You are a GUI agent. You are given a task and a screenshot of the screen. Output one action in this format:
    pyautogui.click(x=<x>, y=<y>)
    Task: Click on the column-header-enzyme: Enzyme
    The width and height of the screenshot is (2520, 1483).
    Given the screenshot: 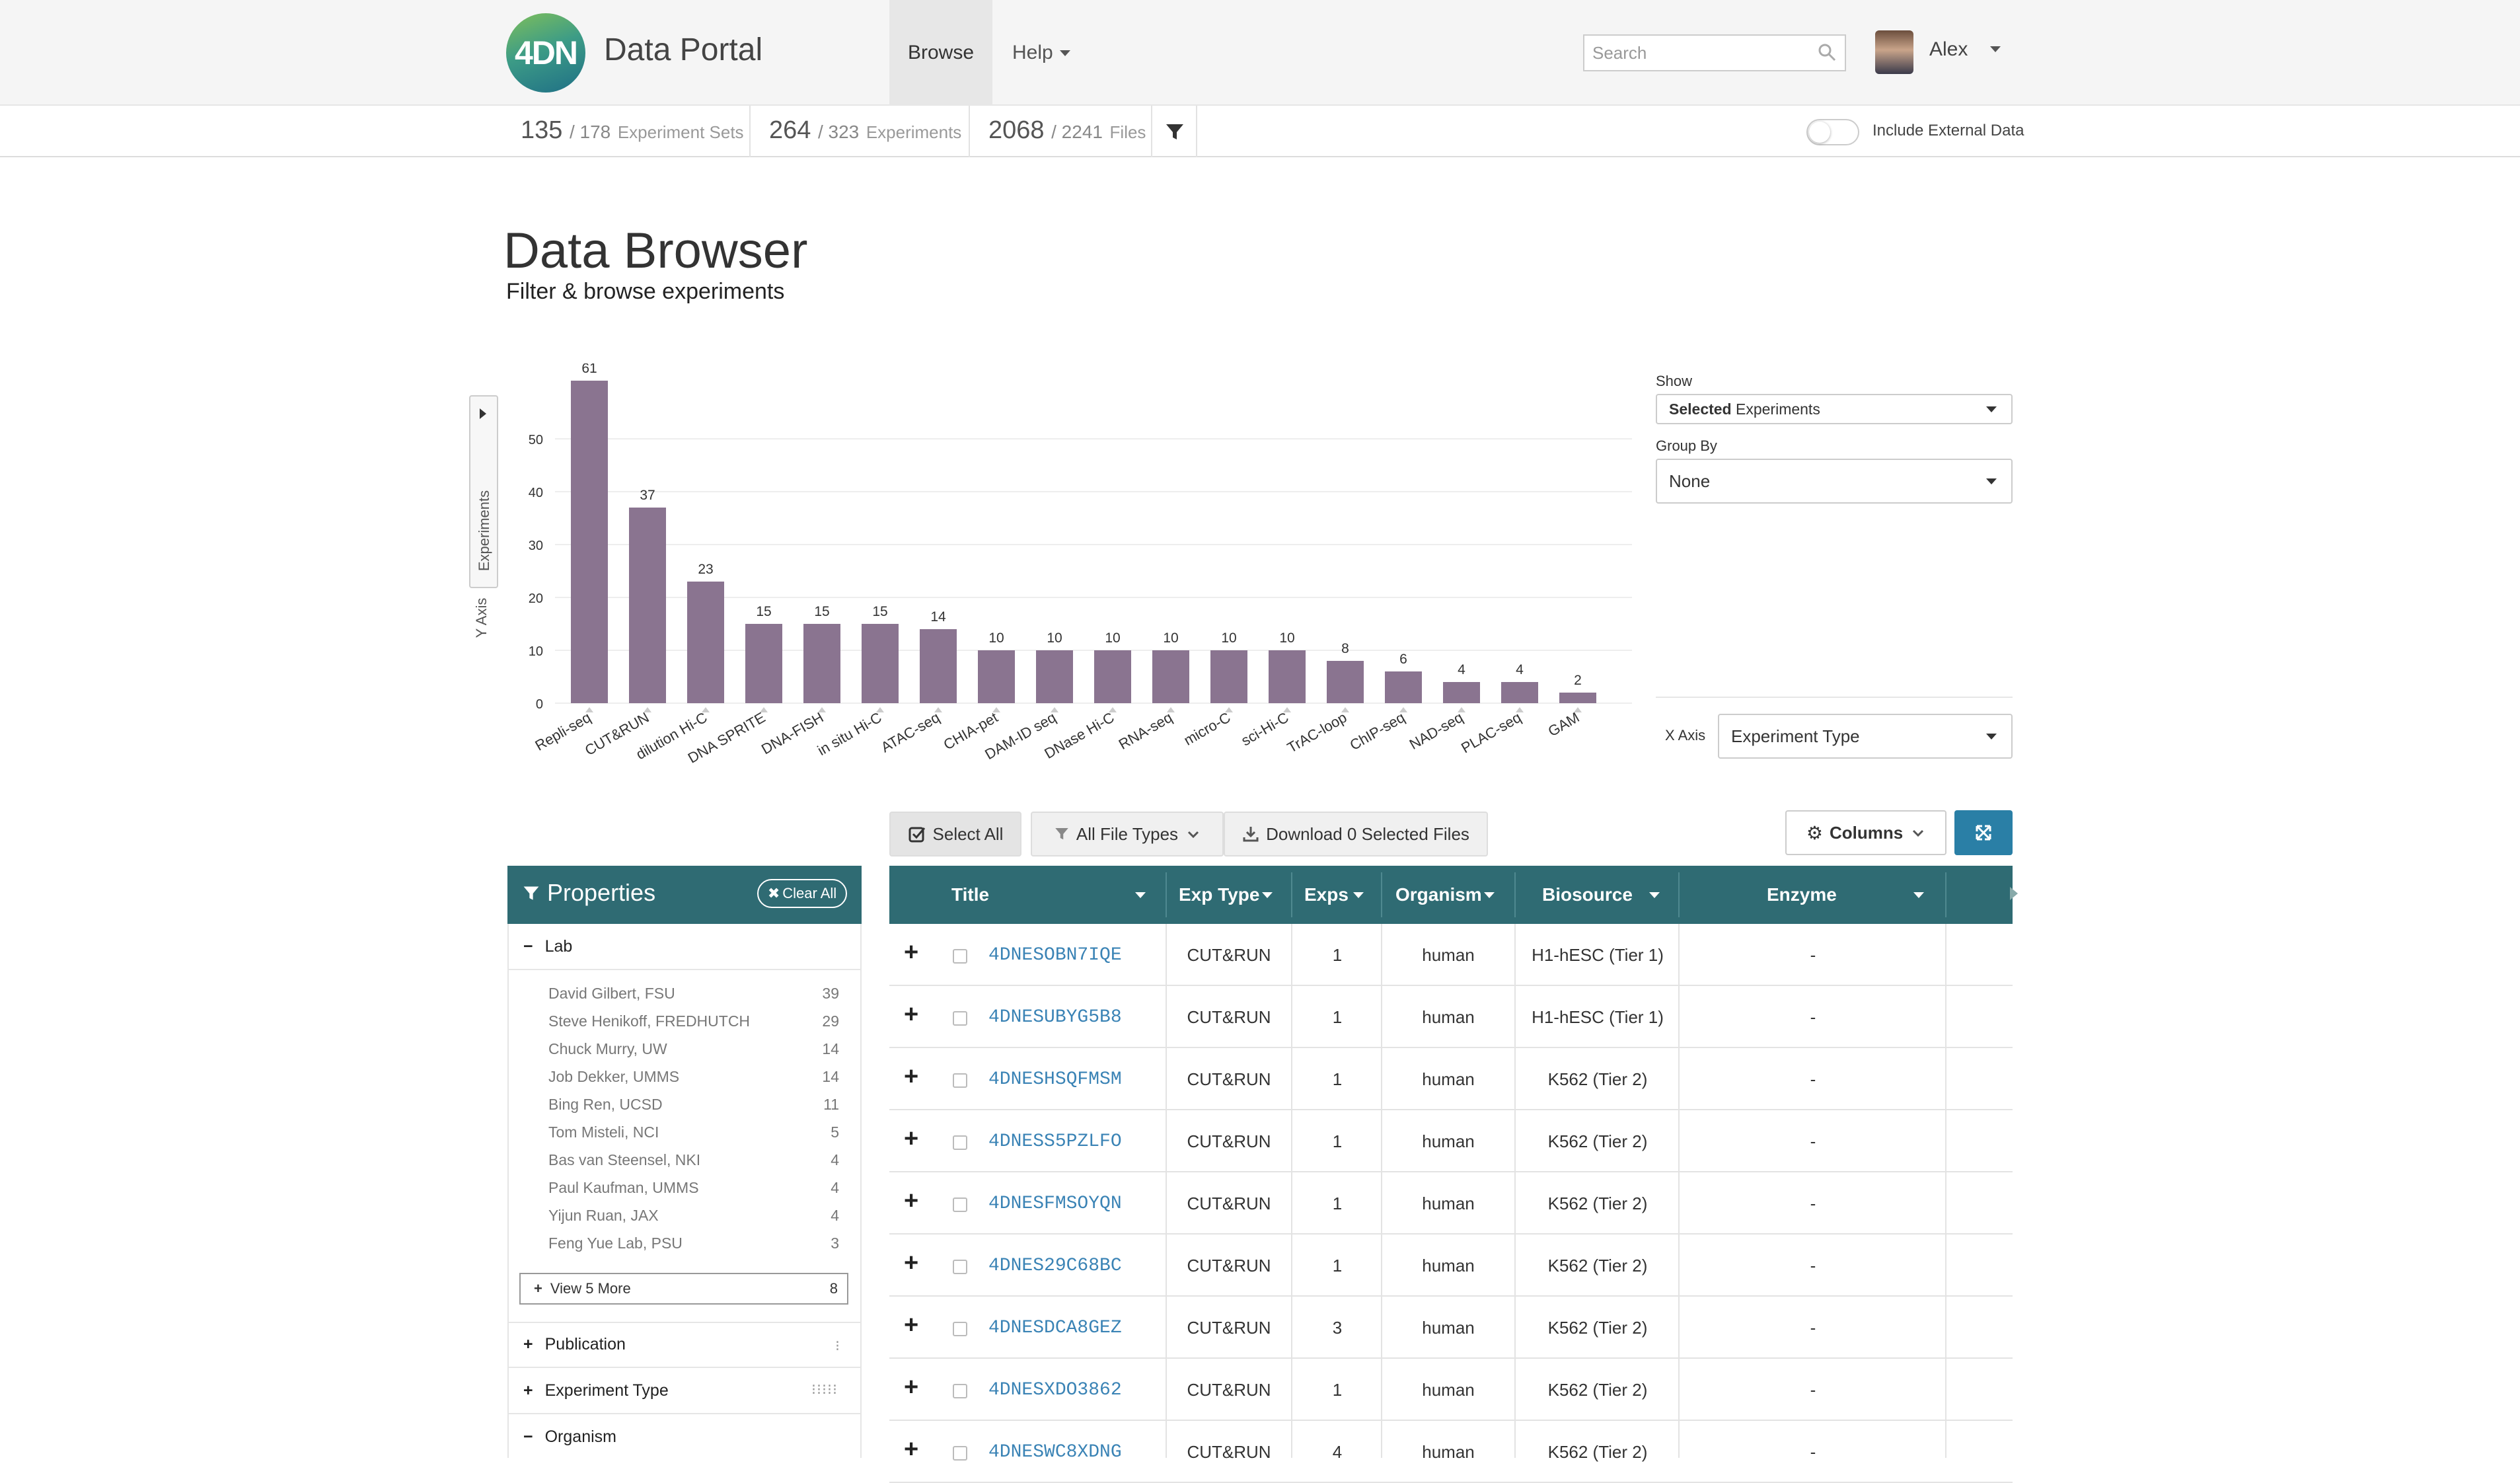 What is the action you would take?
    pyautogui.click(x=1802, y=895)
    